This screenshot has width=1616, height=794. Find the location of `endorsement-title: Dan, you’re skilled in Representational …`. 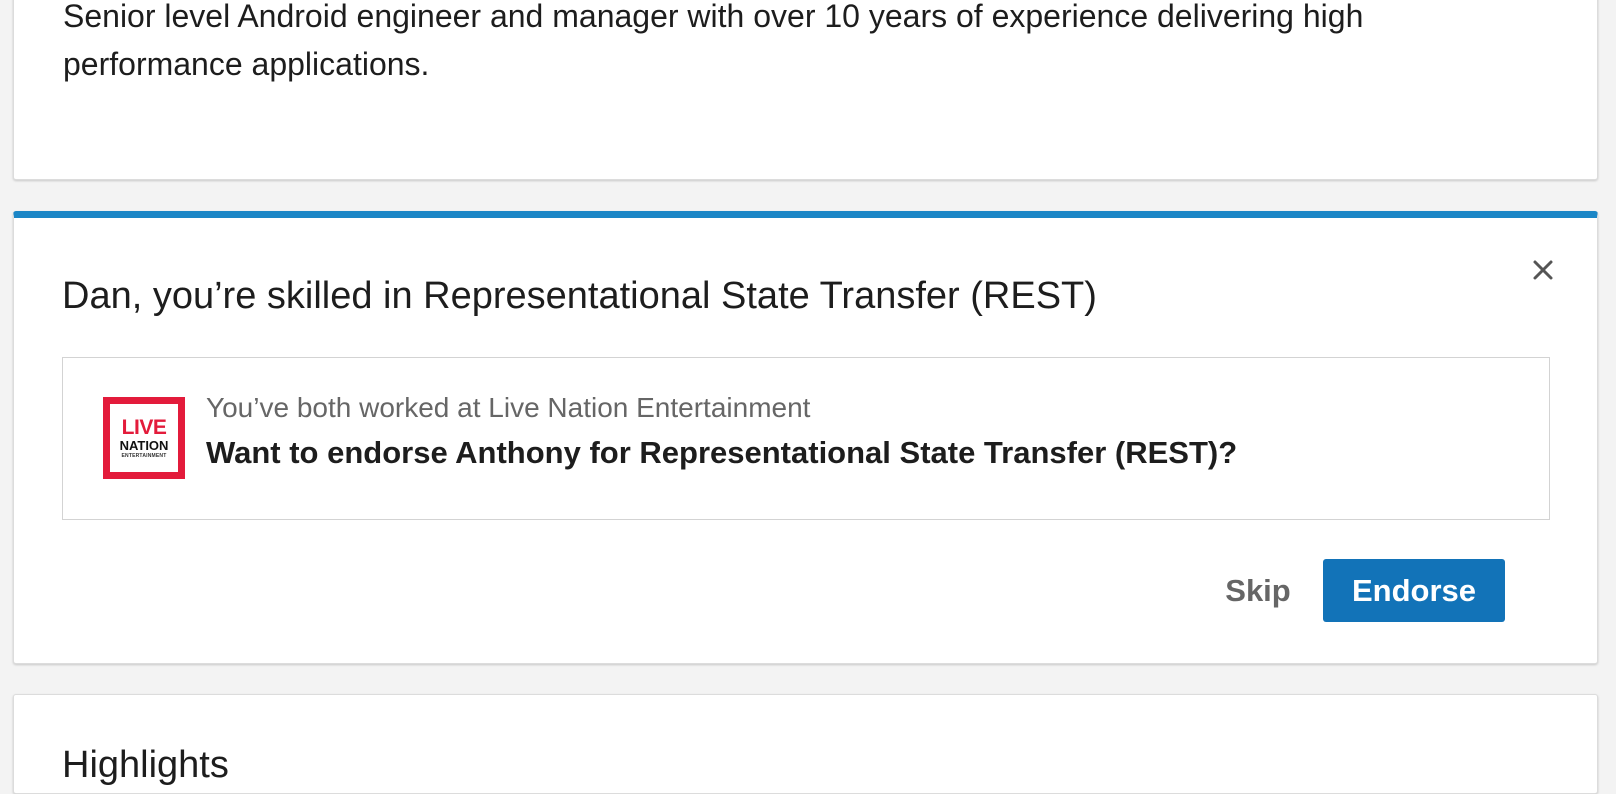

endorsement-title: Dan, you’re skilled in Representational … is located at coordinates (579, 296).